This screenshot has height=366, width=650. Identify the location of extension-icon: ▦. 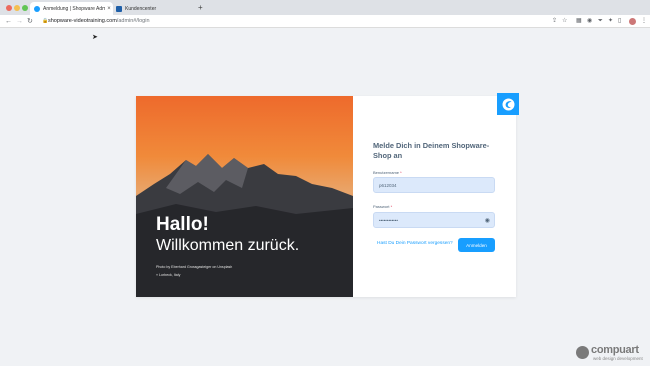
(579, 21).